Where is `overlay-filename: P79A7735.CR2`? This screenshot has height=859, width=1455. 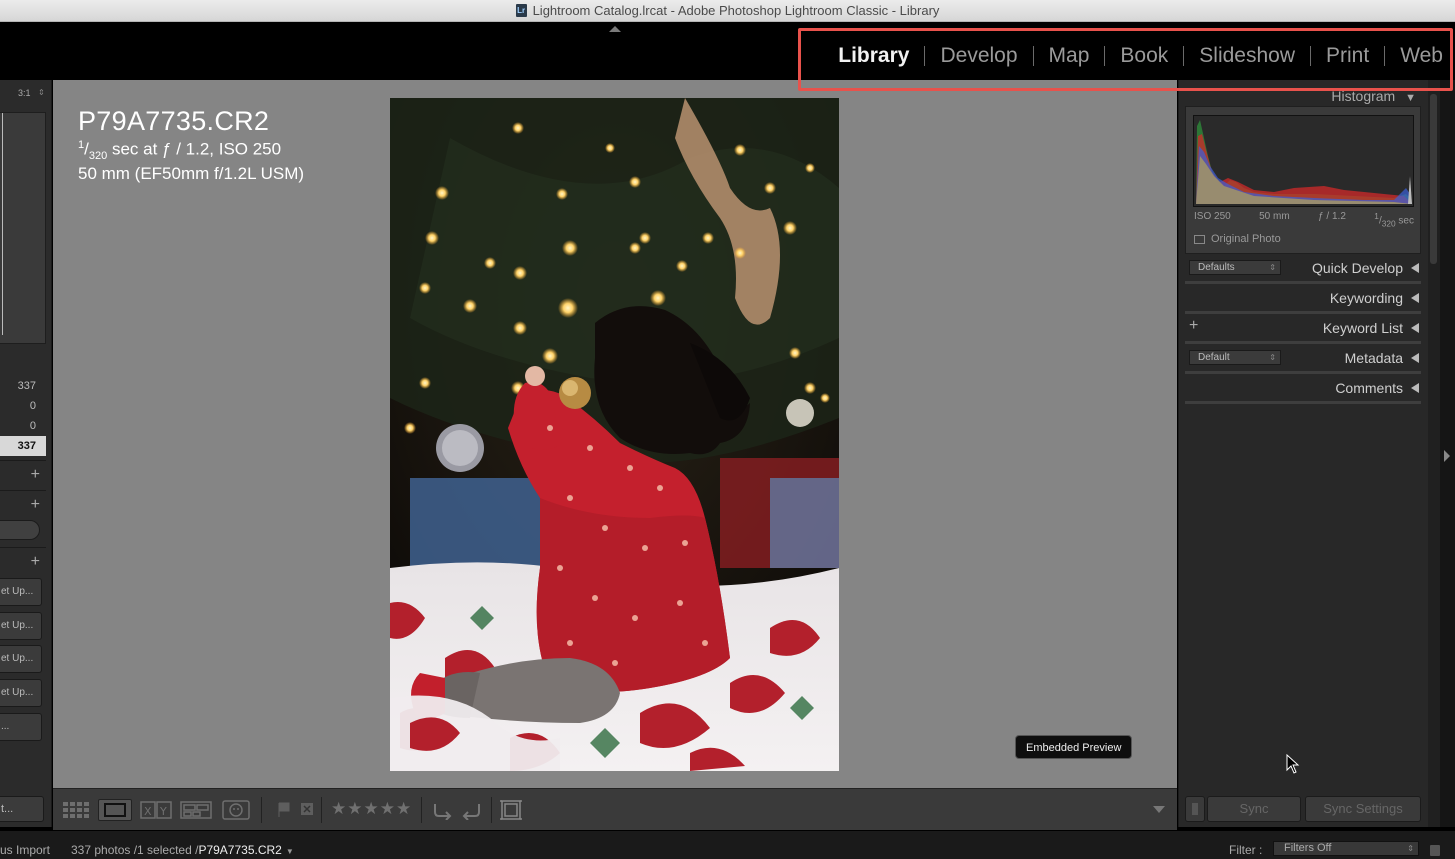 overlay-filename: P79A7735.CR2 is located at coordinates (174, 121).